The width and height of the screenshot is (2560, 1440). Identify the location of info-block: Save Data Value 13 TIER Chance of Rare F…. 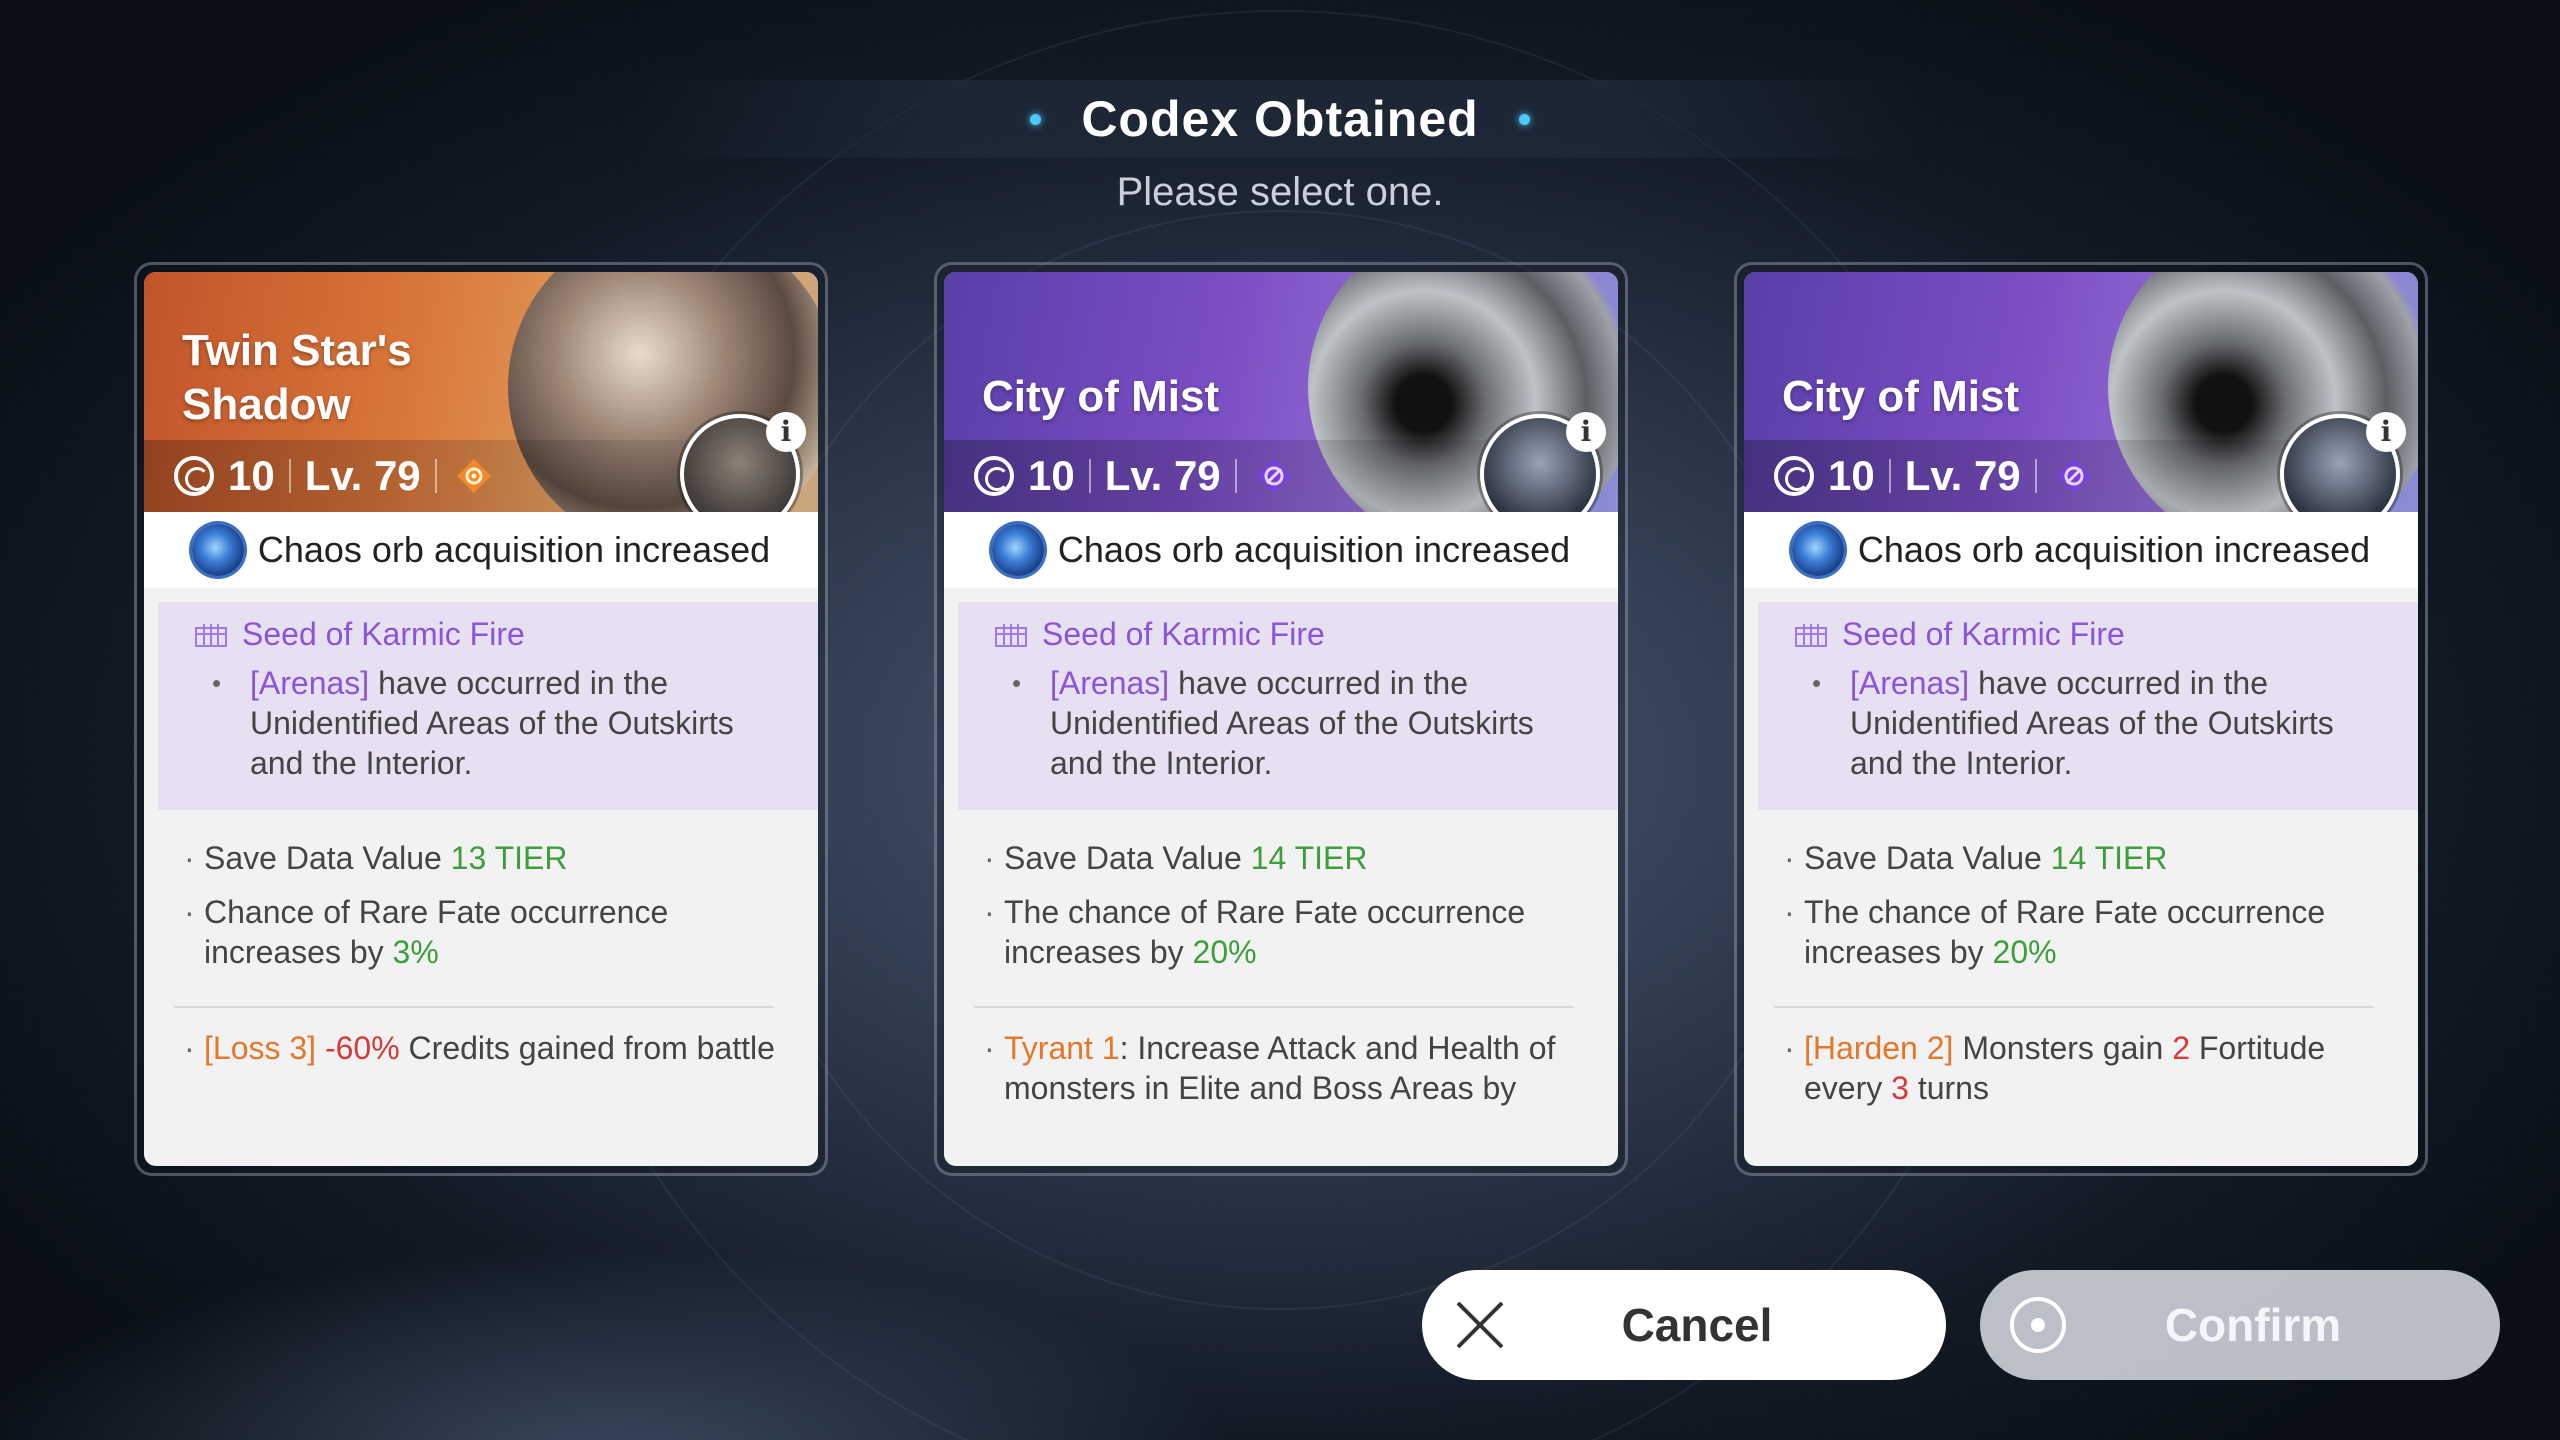
(484, 912).